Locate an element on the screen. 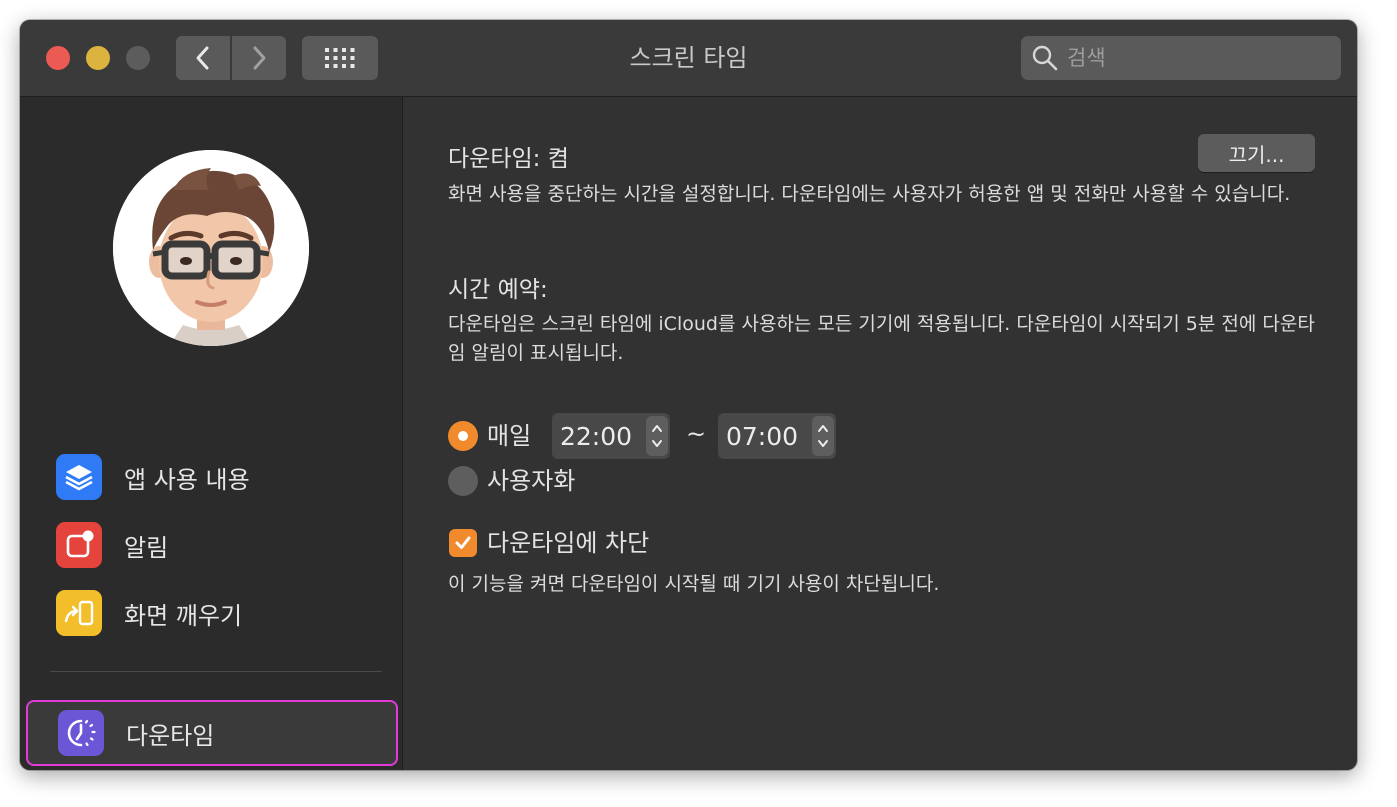 Image resolution: width=1397 pixels, height=807 pixels. custom-radio is located at coordinates (463, 481).